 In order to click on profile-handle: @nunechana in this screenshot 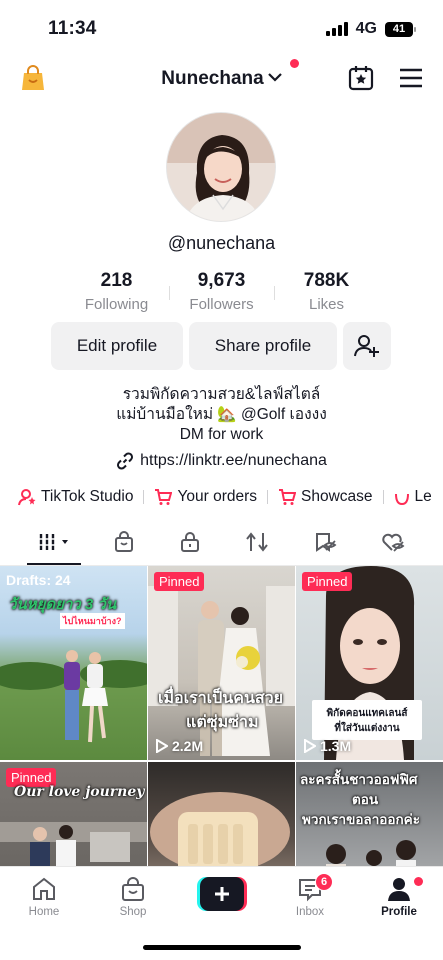, I will do `click(221, 243)`.